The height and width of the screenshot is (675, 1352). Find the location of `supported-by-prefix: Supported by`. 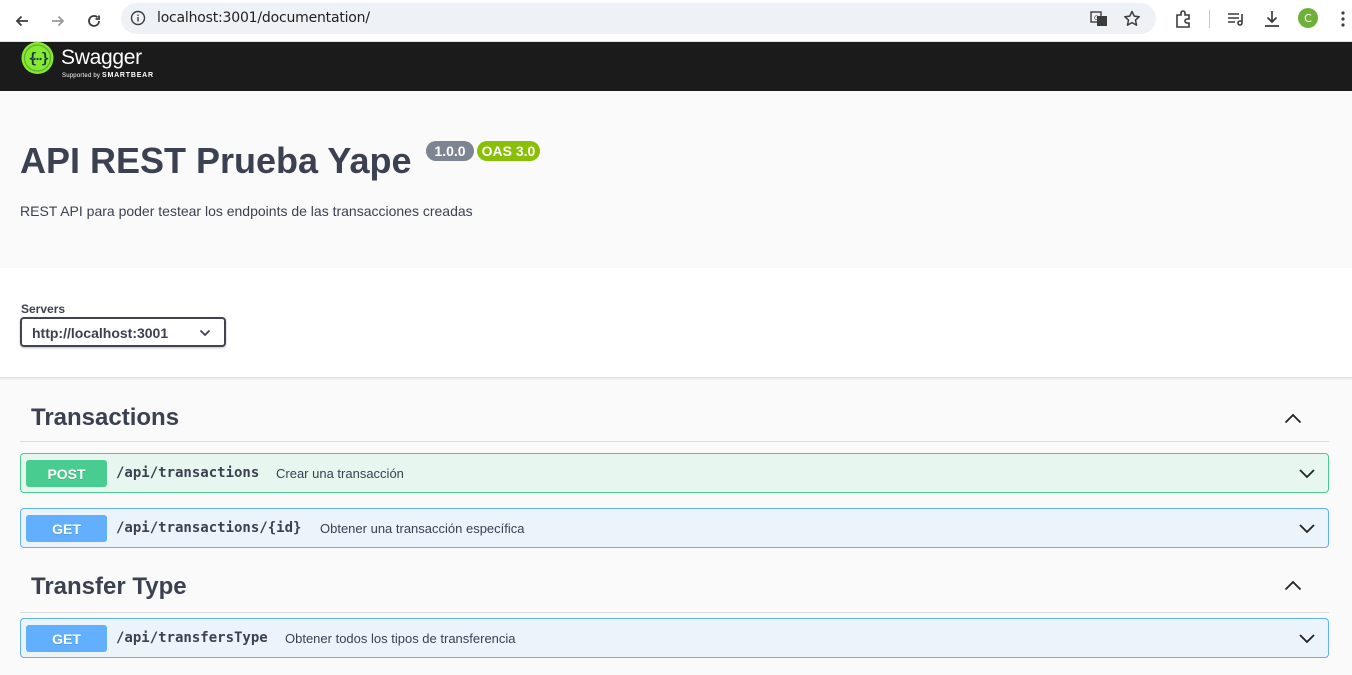

supported-by-prefix: Supported by is located at coordinates (82, 76).